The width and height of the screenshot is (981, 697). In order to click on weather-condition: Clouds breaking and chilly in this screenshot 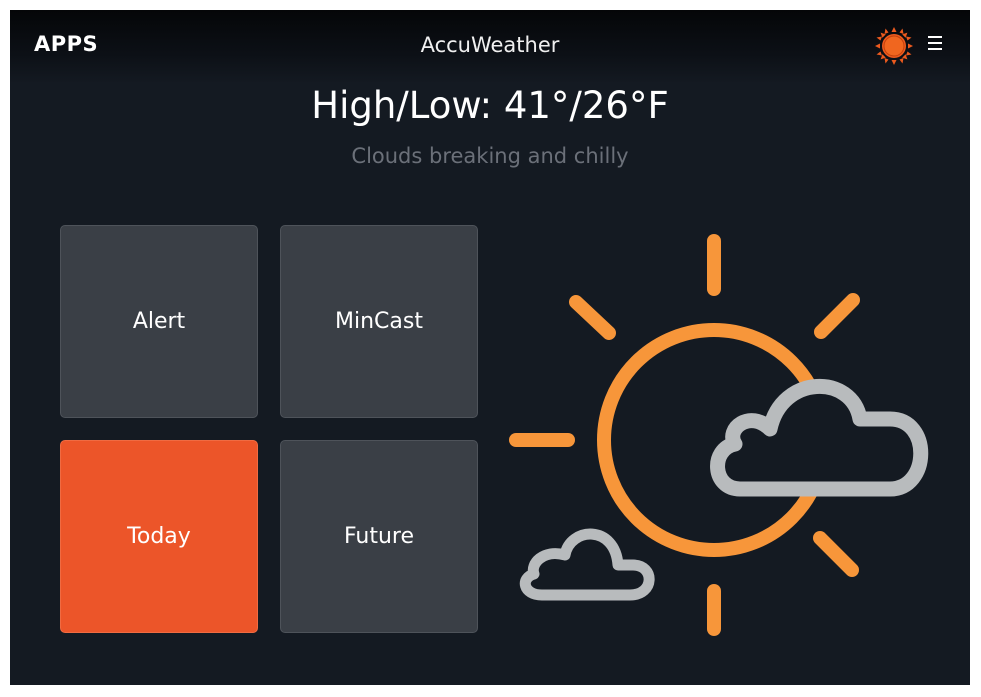, I will do `click(490, 156)`.